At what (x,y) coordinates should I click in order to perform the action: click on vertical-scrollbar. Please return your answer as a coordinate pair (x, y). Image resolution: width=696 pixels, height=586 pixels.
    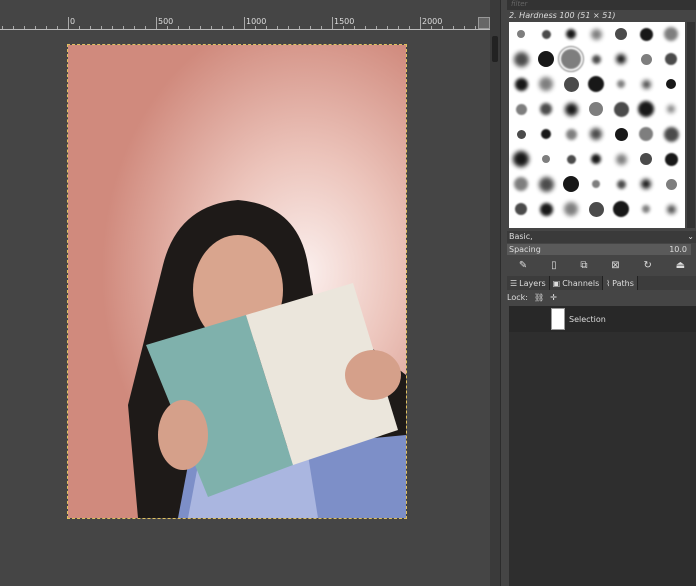
    Looking at the image, I should click on (495, 293).